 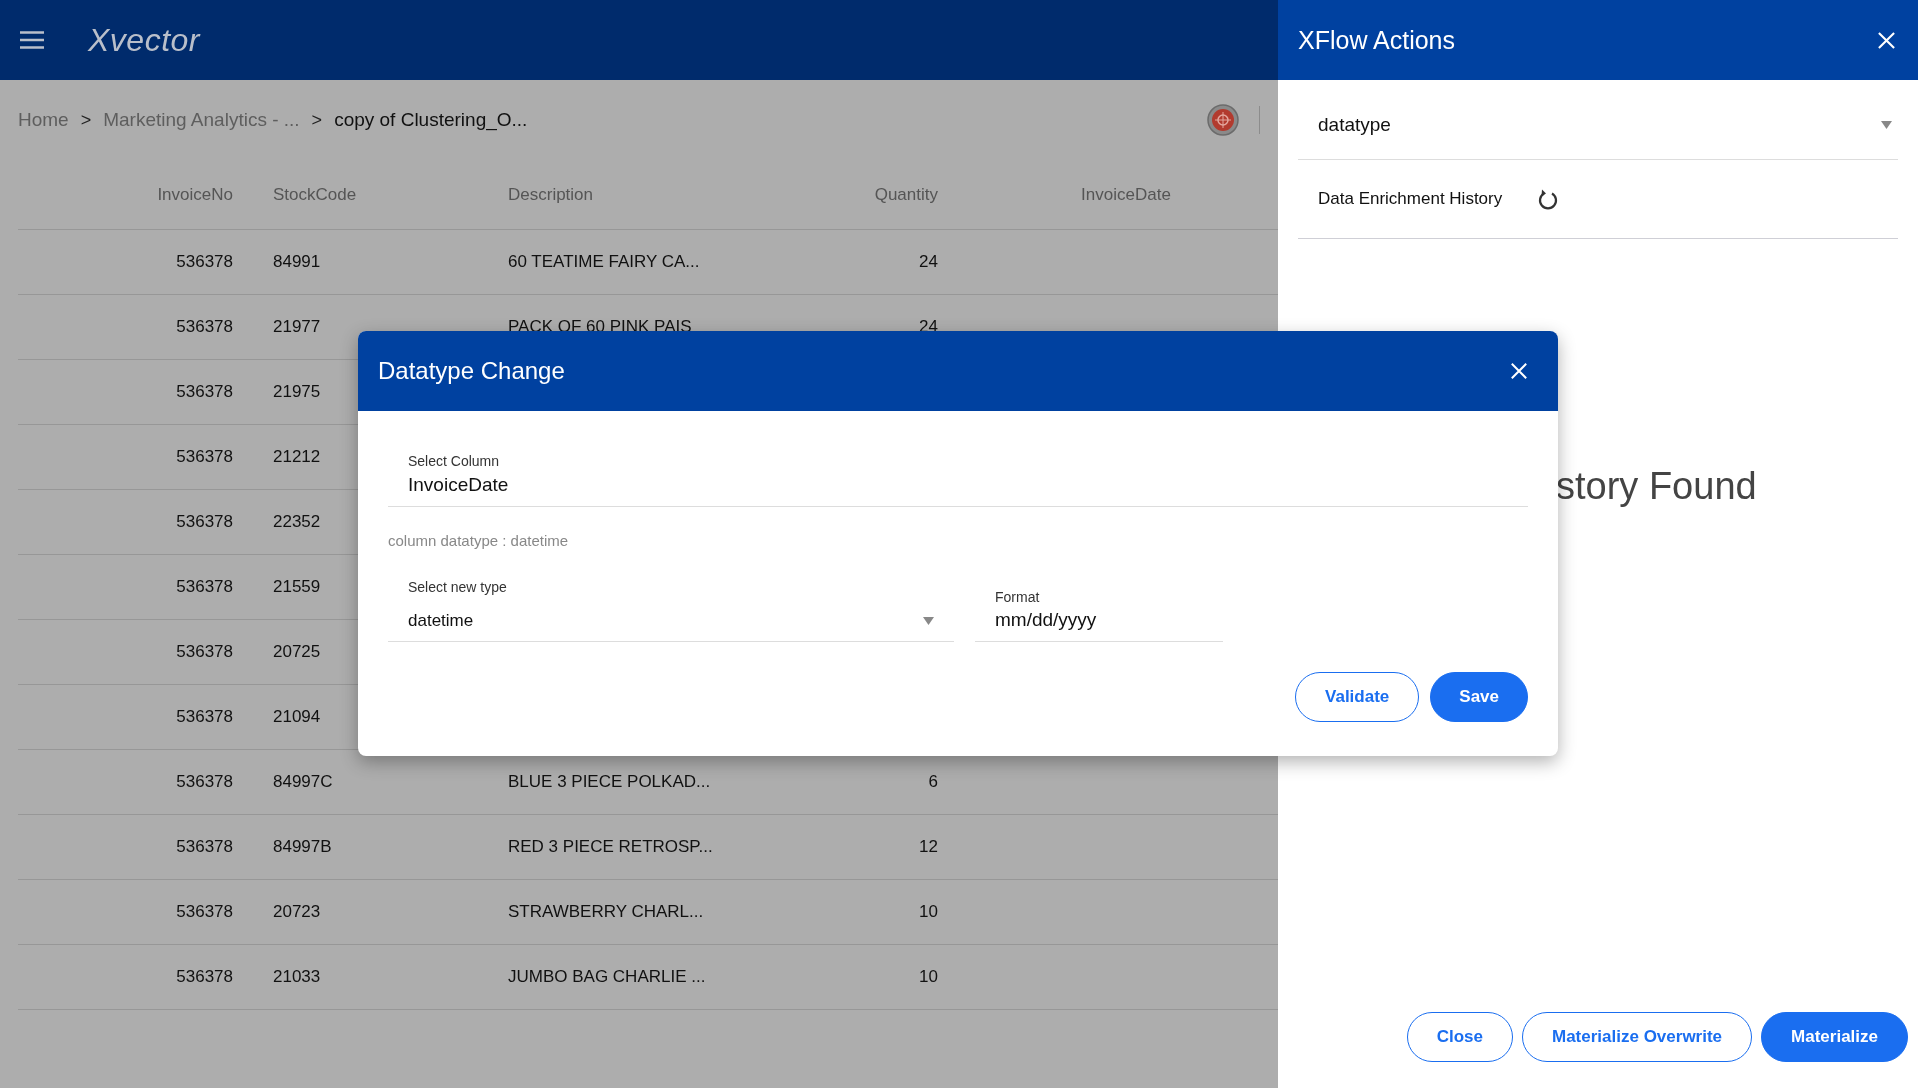 What do you see at coordinates (1357, 697) in the screenshot?
I see `dialog-button: Validate` at bounding box center [1357, 697].